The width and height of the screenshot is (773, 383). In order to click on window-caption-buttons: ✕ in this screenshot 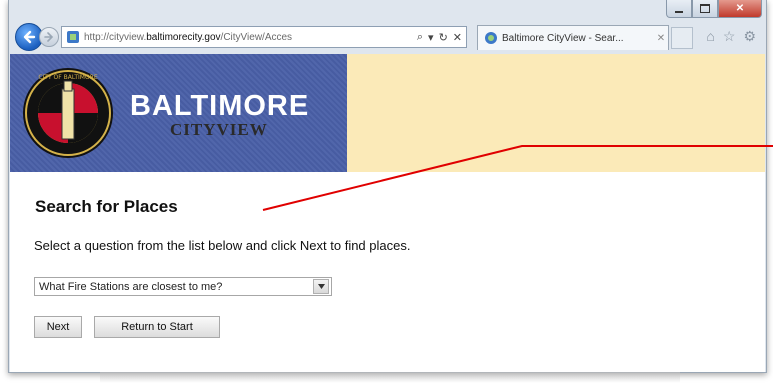, I will do `click(714, 9)`.